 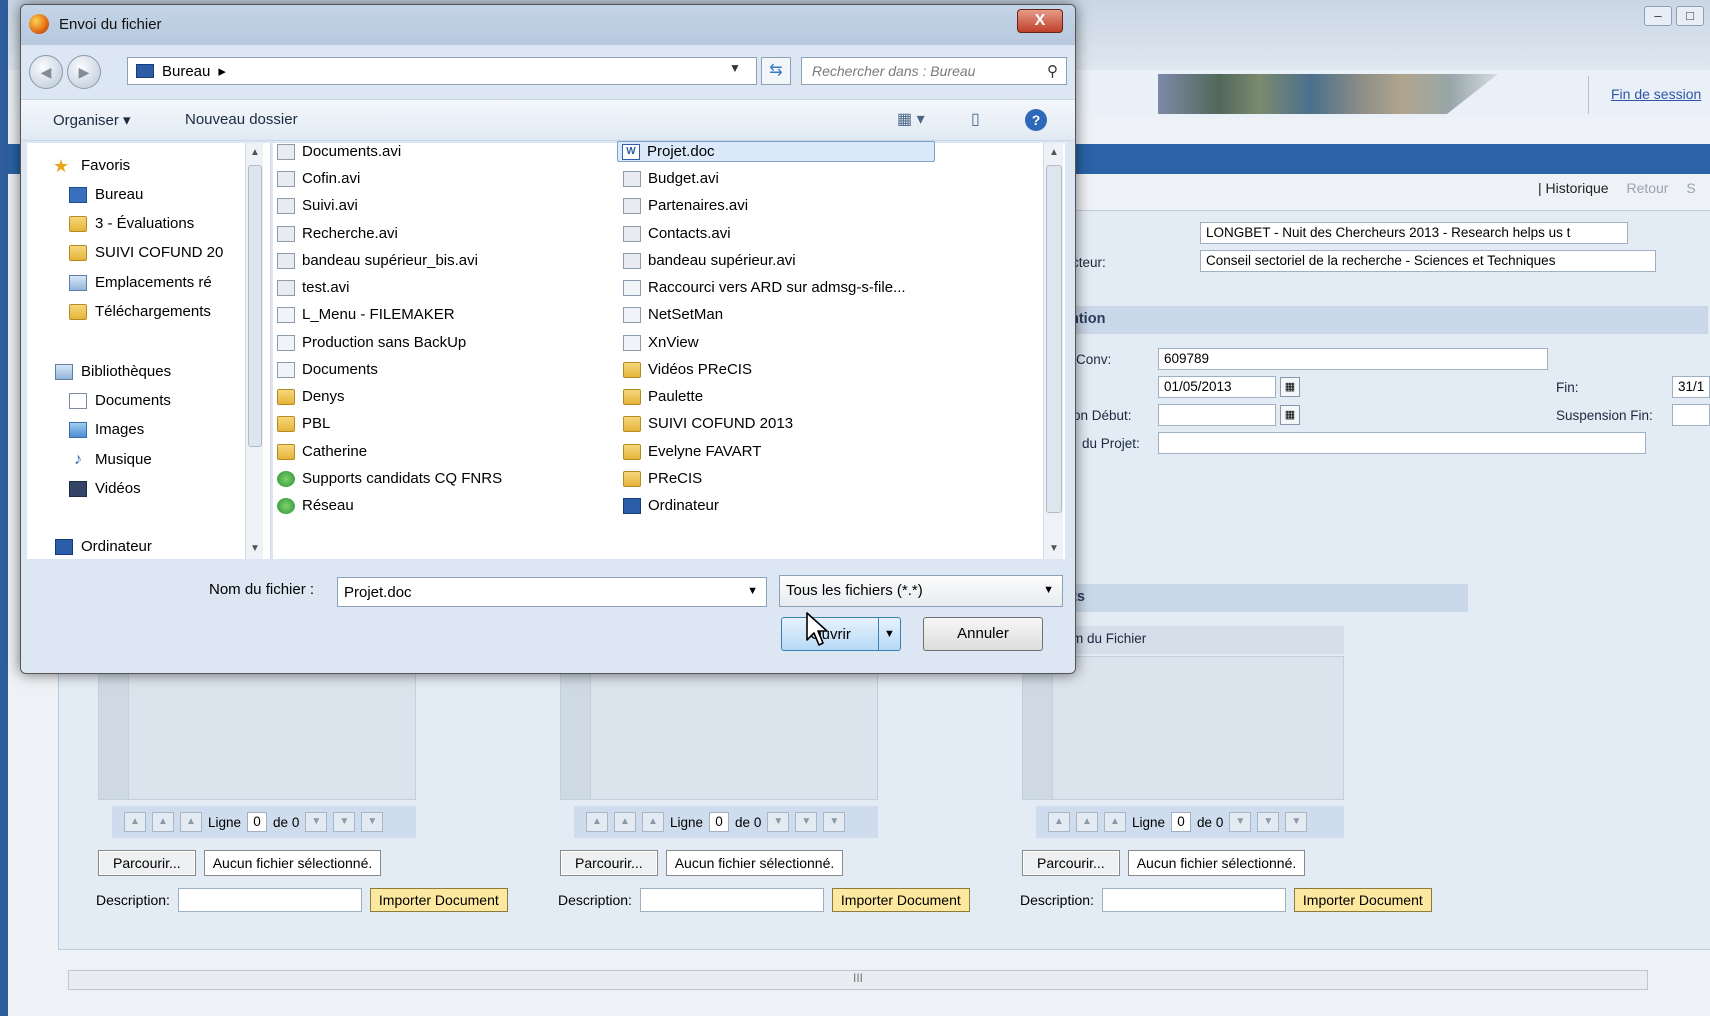 I want to click on file-item: Denys, so click(x=311, y=396).